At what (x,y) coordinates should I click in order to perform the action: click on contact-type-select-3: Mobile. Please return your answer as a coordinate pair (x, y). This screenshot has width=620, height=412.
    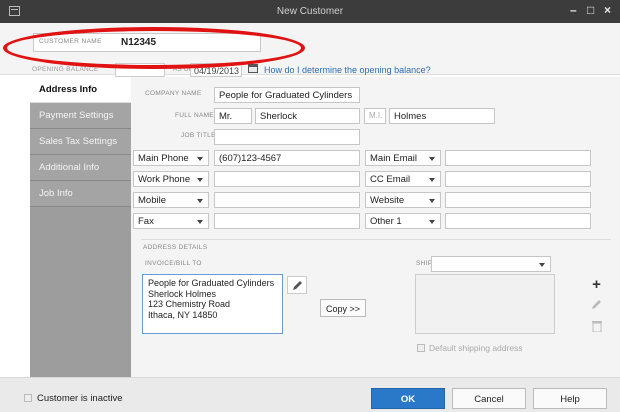
    Looking at the image, I should click on (171, 200).